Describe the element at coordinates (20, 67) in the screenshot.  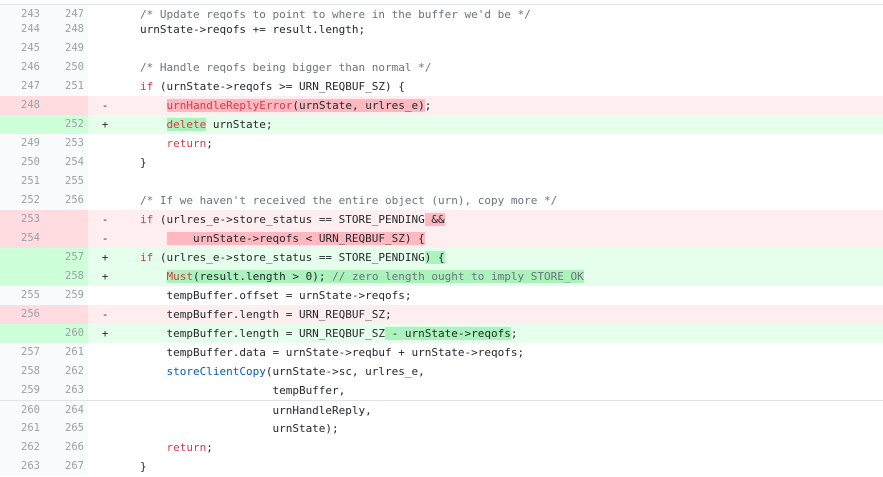
I see `old-line-number: 246` at that location.